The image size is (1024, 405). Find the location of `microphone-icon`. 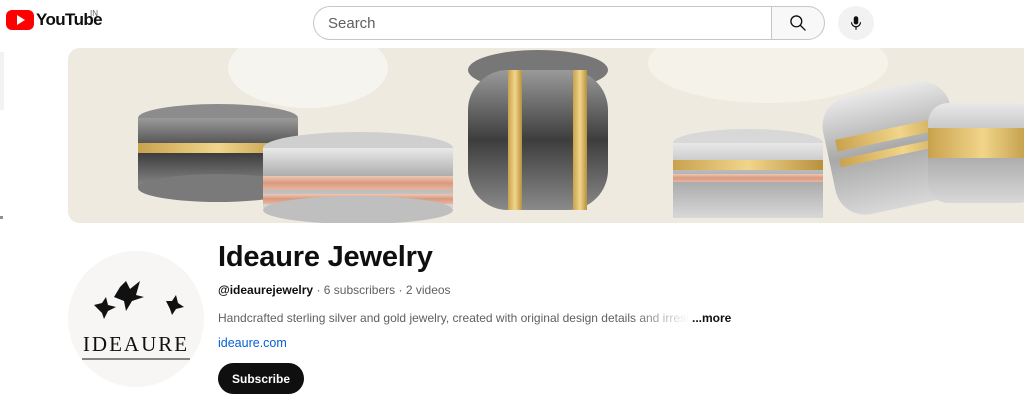

microphone-icon is located at coordinates (856, 23).